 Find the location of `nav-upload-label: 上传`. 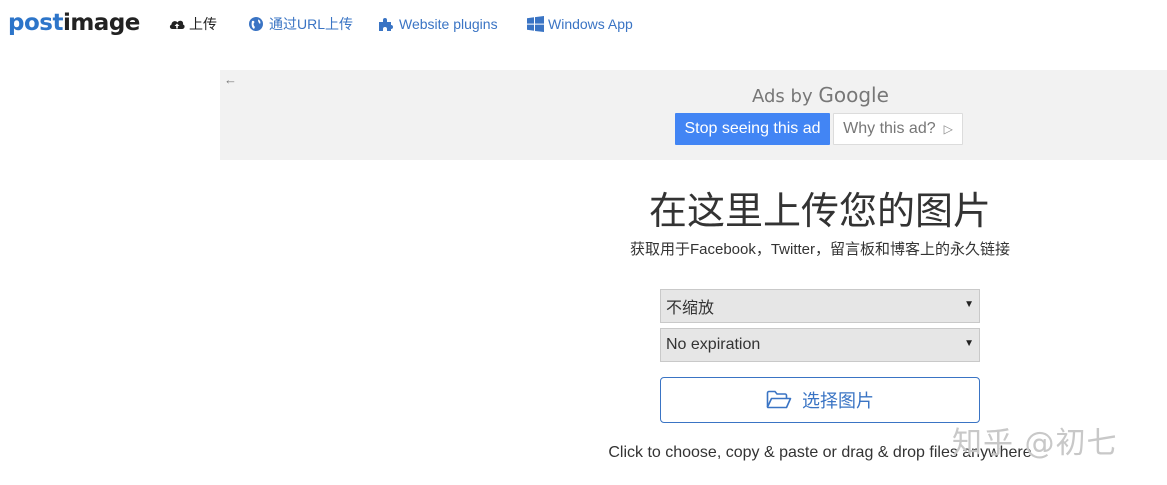

nav-upload-label: 上传 is located at coordinates (203, 24).